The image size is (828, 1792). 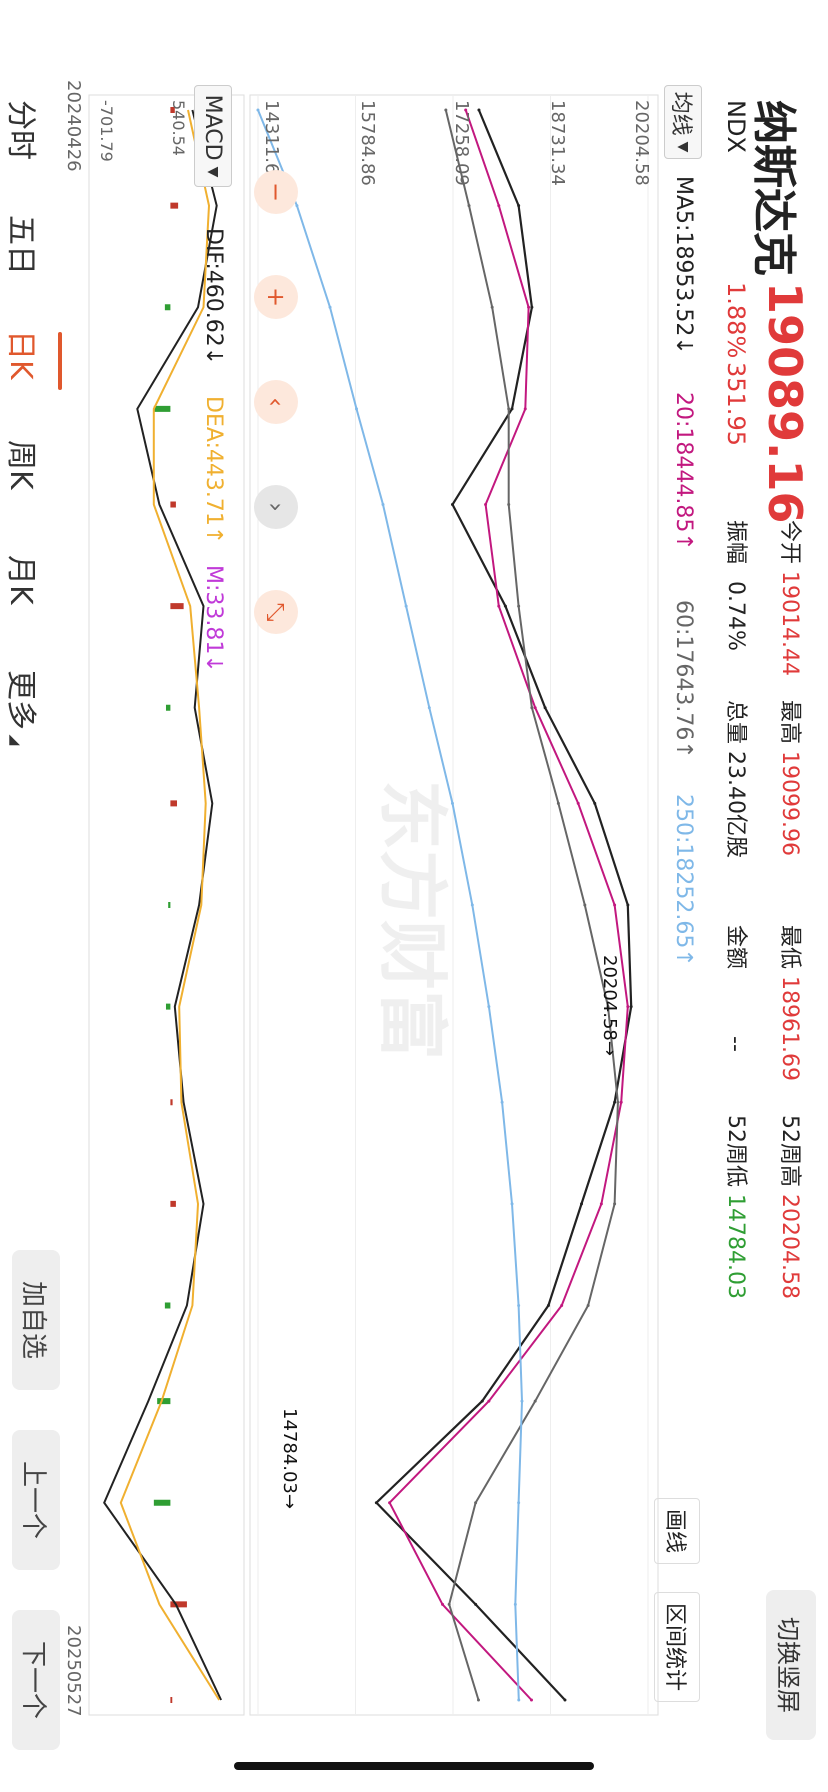 What do you see at coordinates (609, 1005) in the screenshot?
I see `max-price-annotation: 20204.58→` at bounding box center [609, 1005].